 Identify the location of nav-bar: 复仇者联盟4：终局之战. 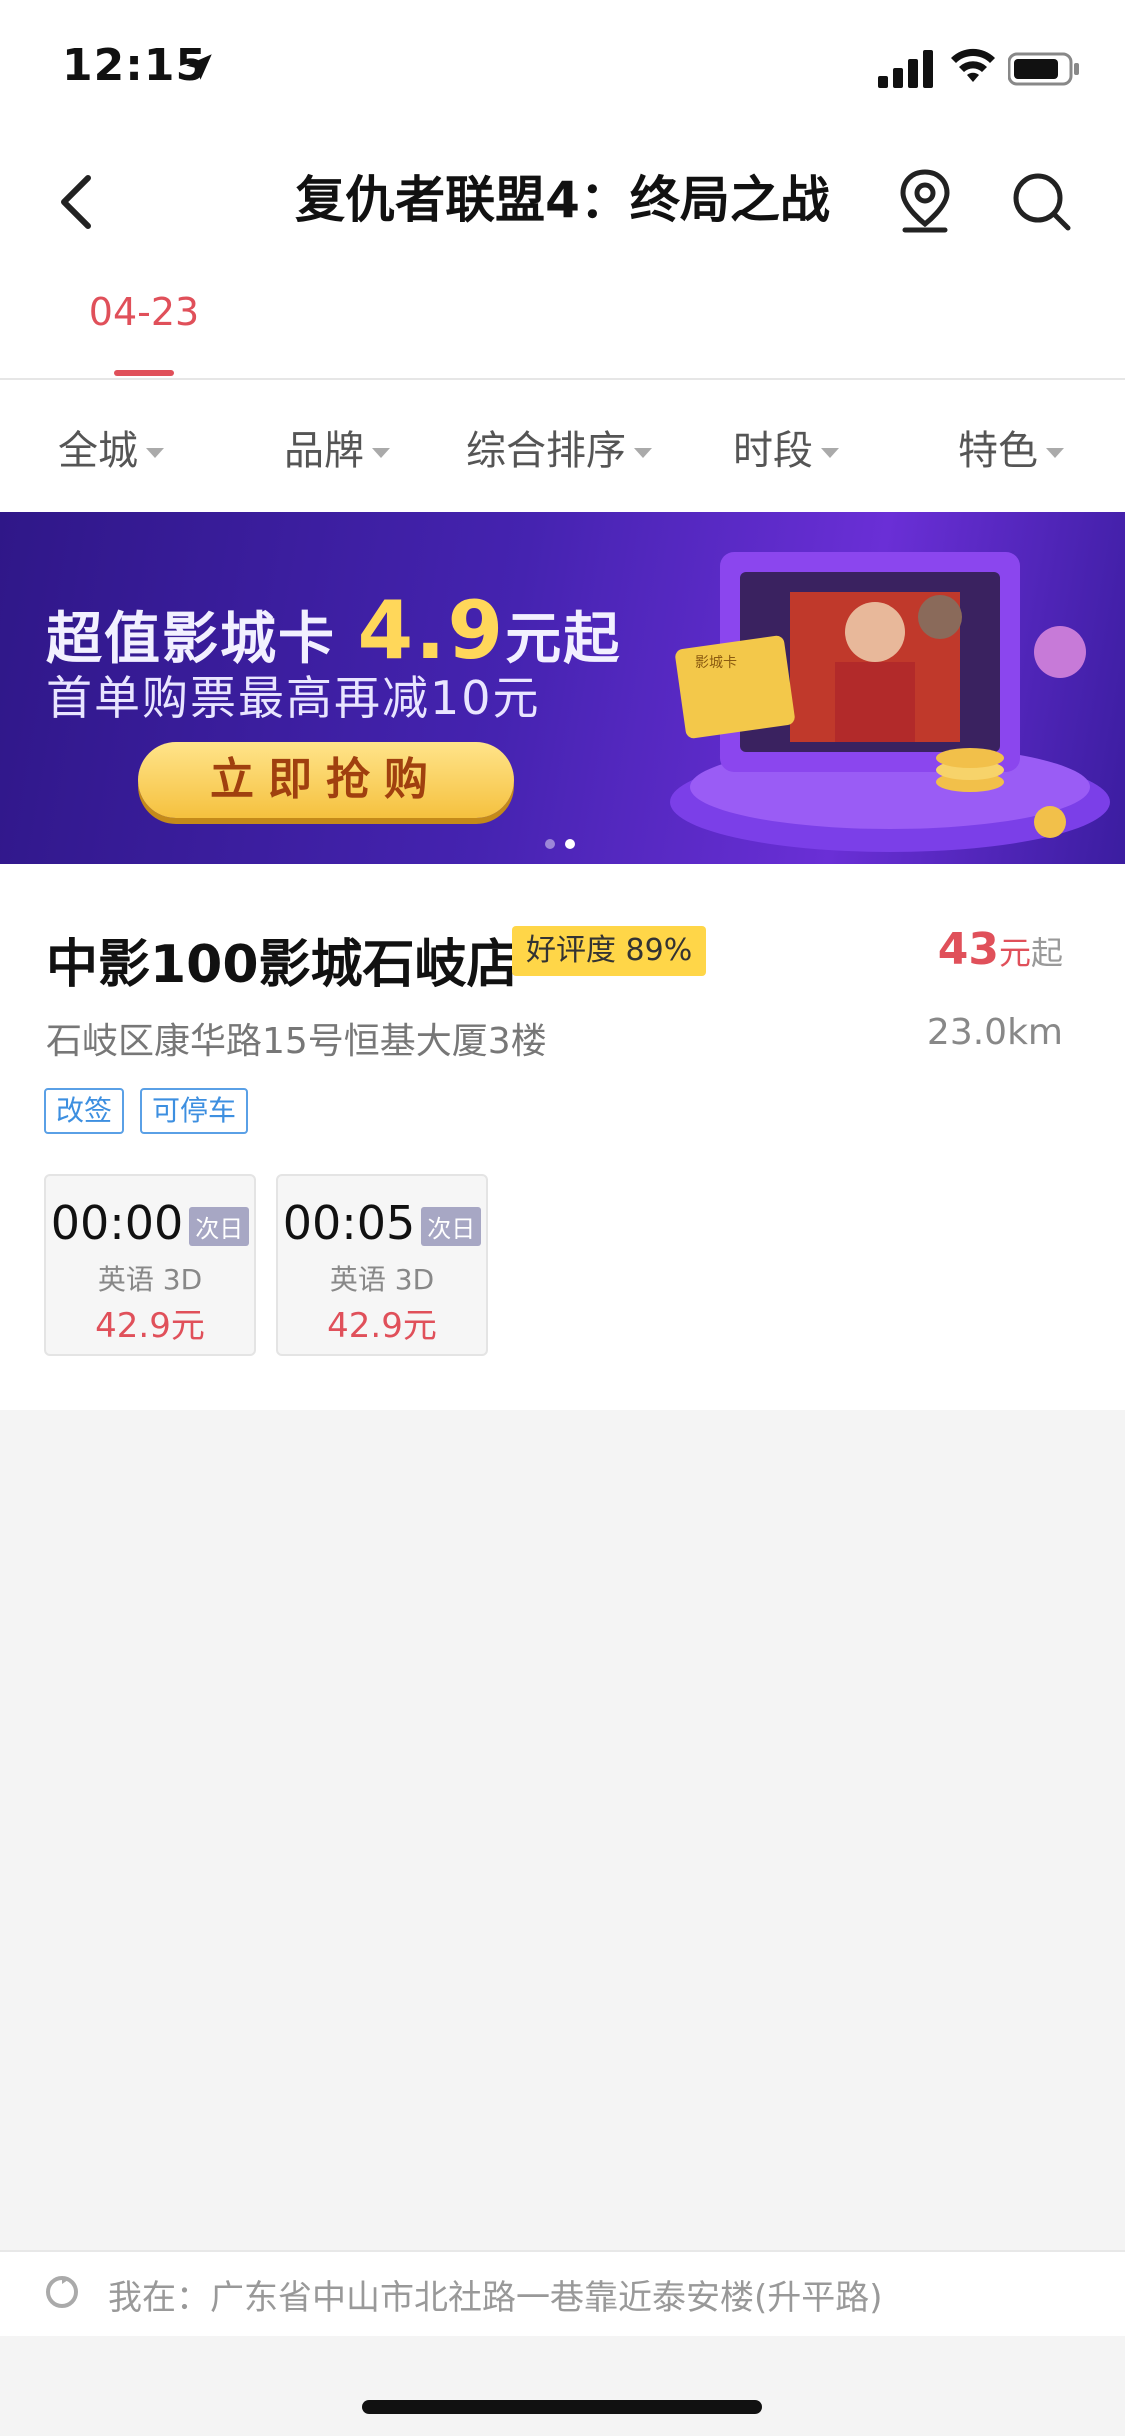
(562, 200).